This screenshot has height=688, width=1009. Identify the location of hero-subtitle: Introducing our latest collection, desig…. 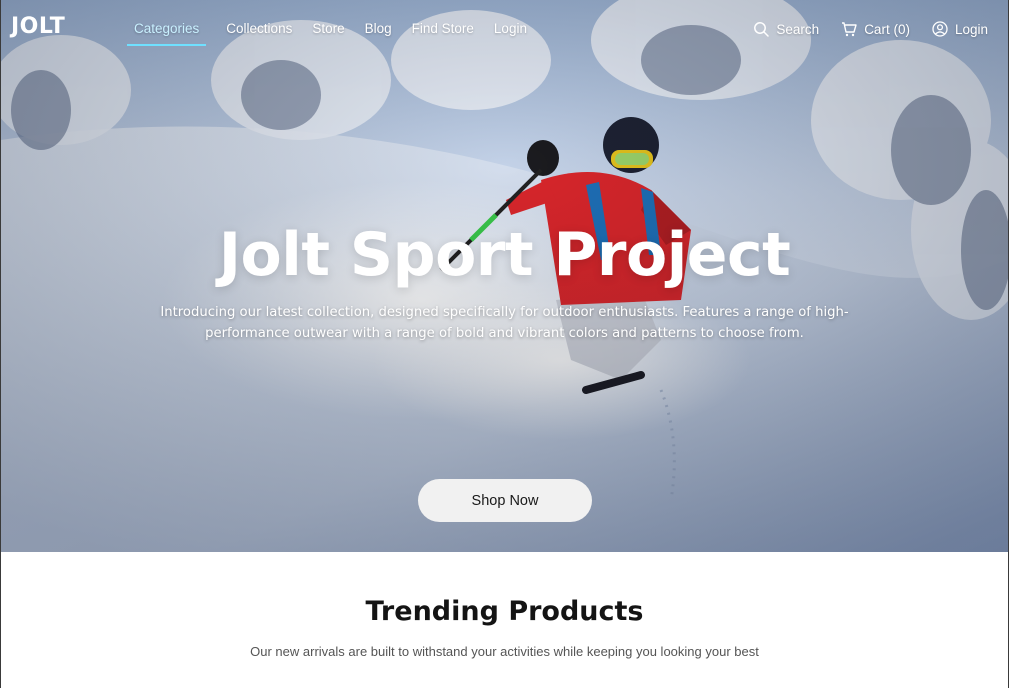
(504, 323).